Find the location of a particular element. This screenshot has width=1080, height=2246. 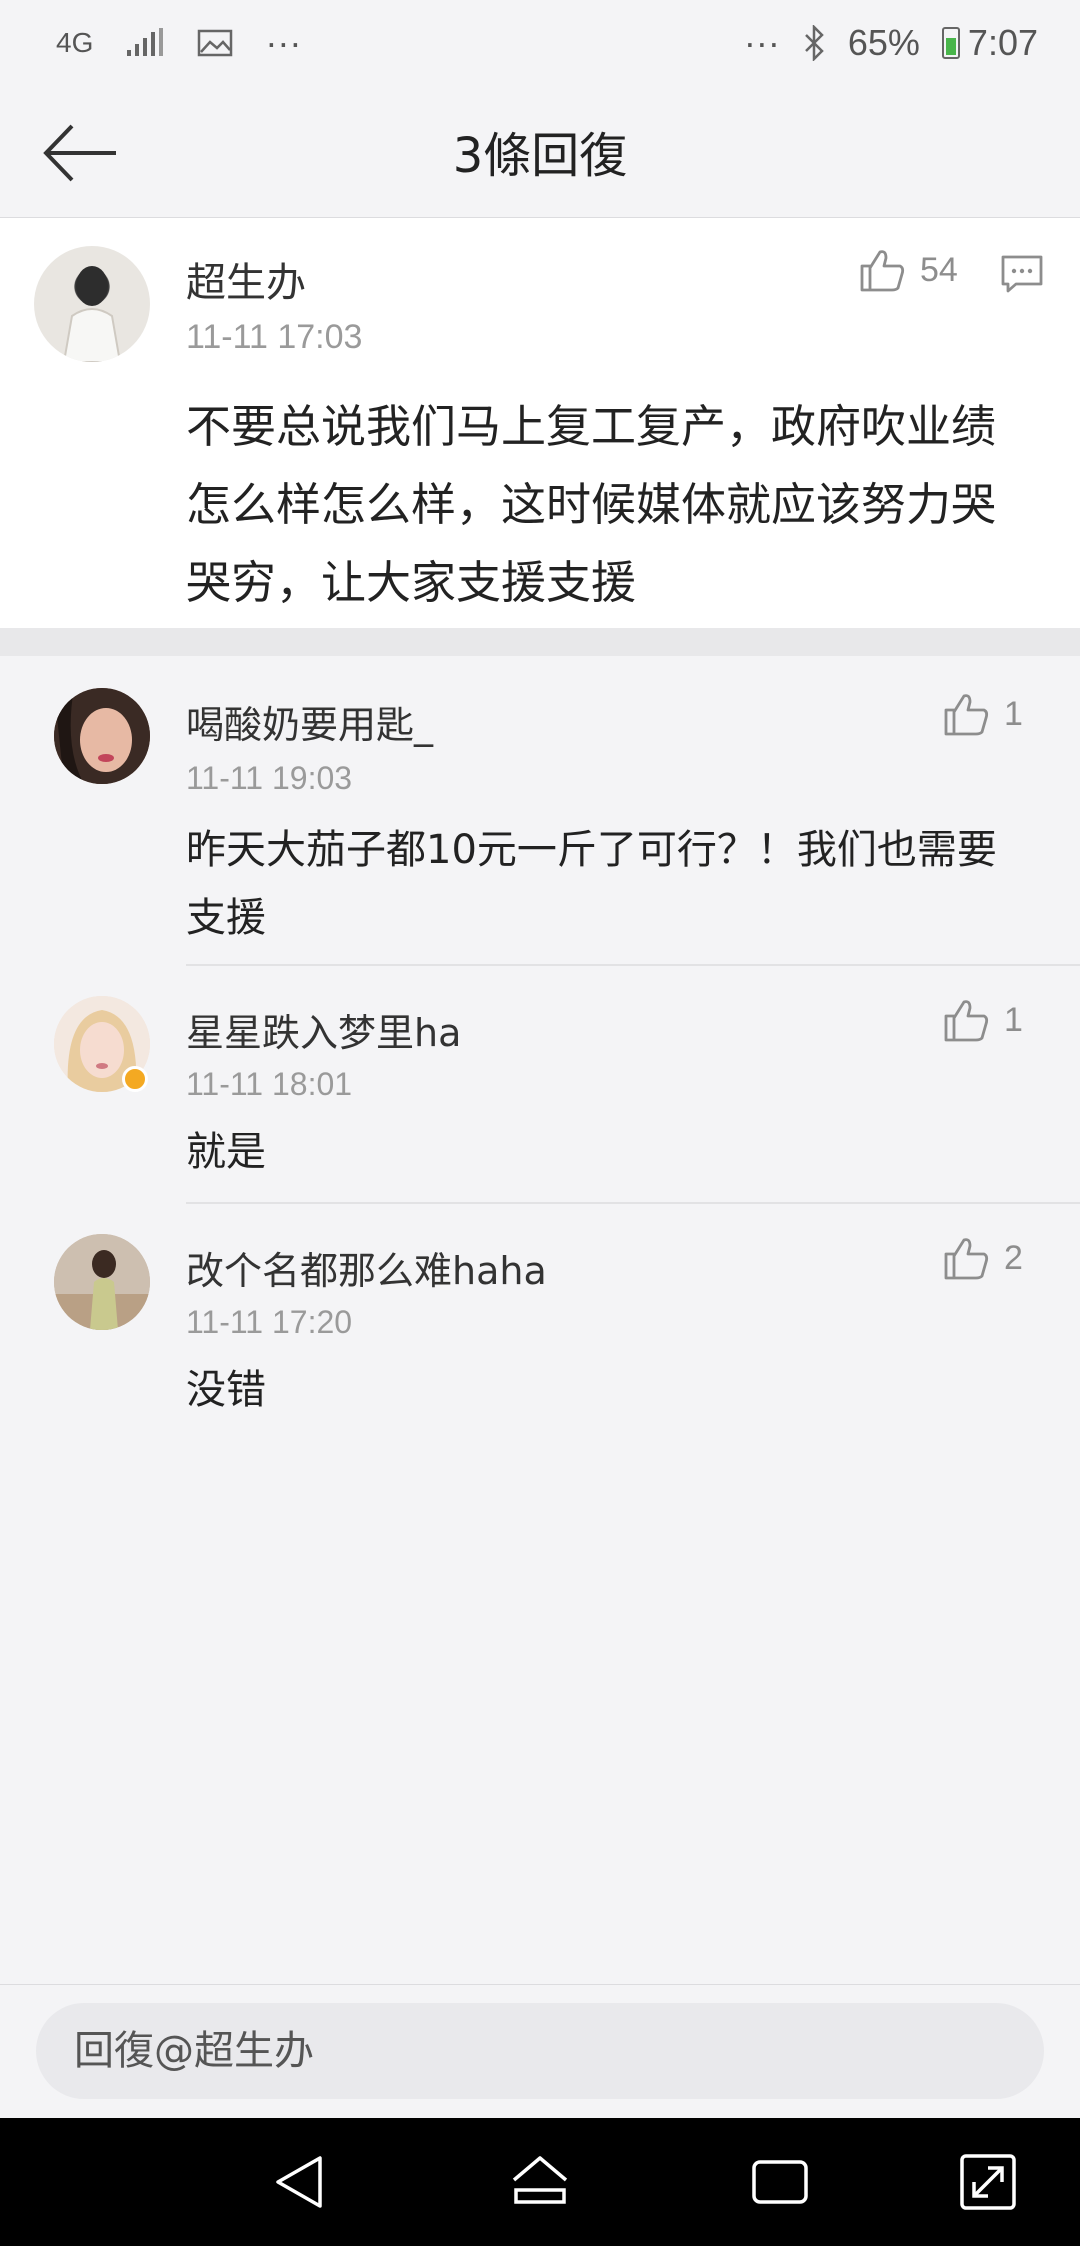

network-indicator: 4G is located at coordinates (75, 42).